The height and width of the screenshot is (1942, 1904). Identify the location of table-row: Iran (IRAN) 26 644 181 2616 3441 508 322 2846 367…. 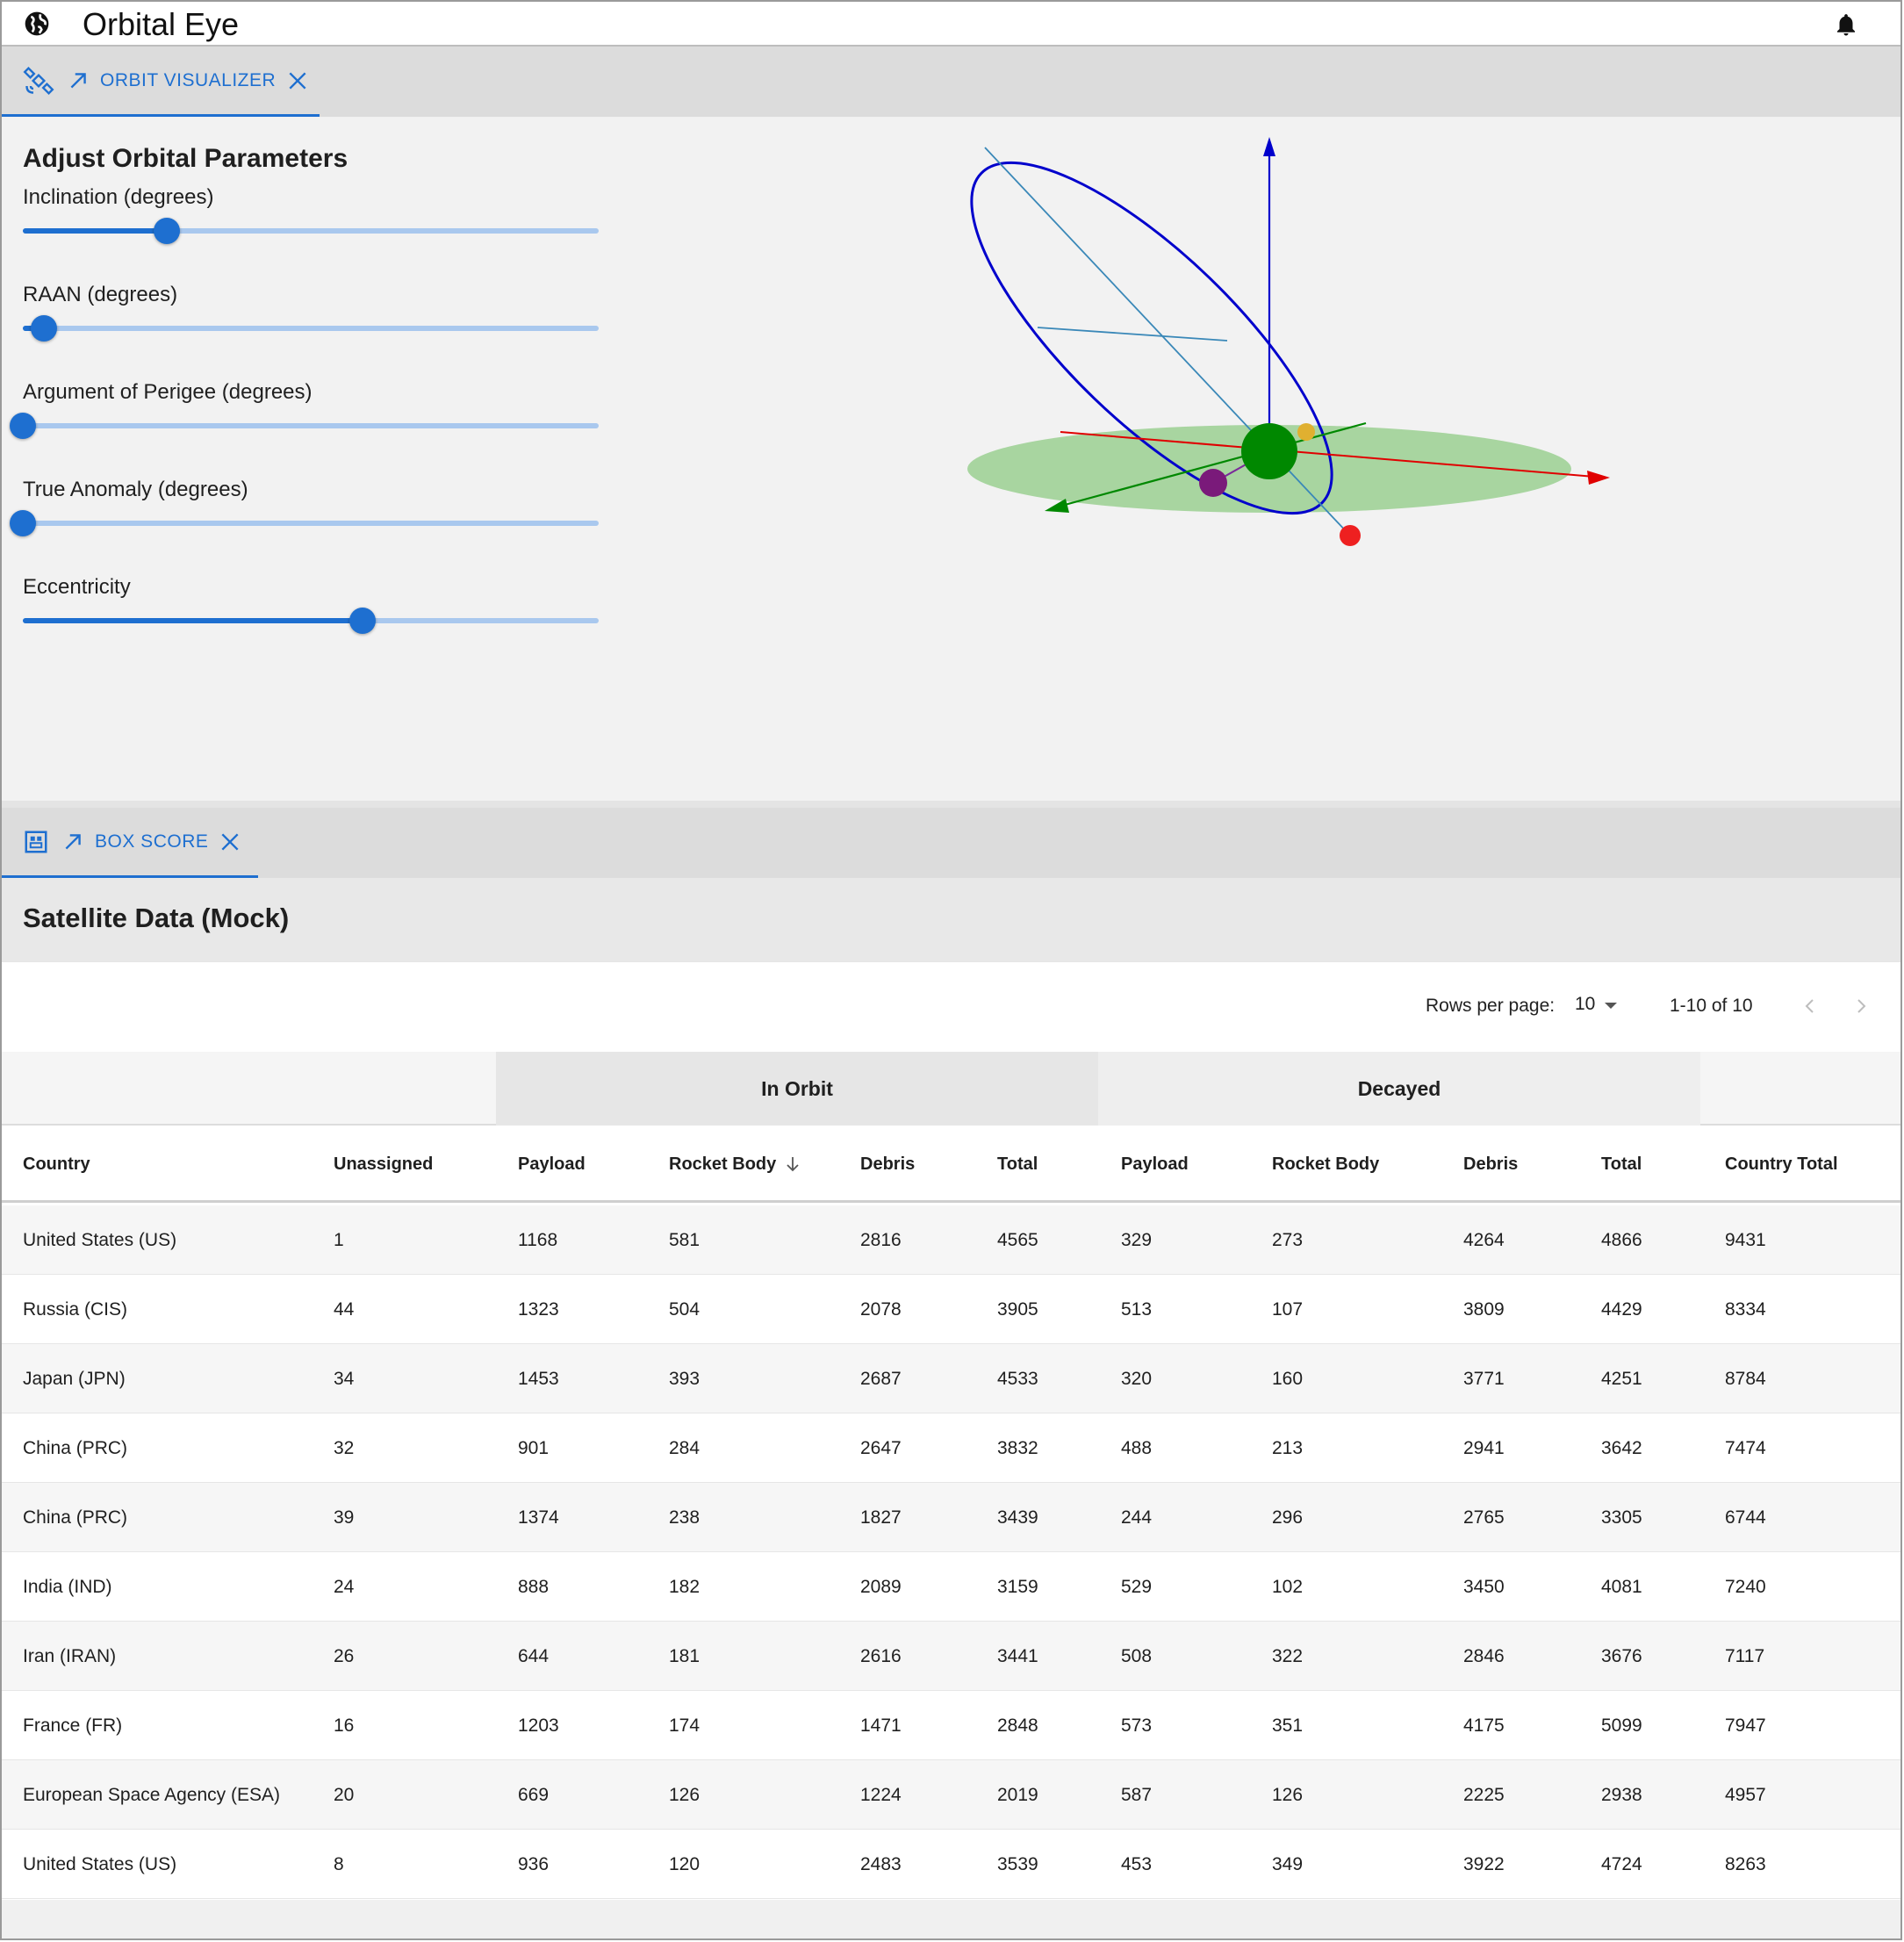
(951, 1656).